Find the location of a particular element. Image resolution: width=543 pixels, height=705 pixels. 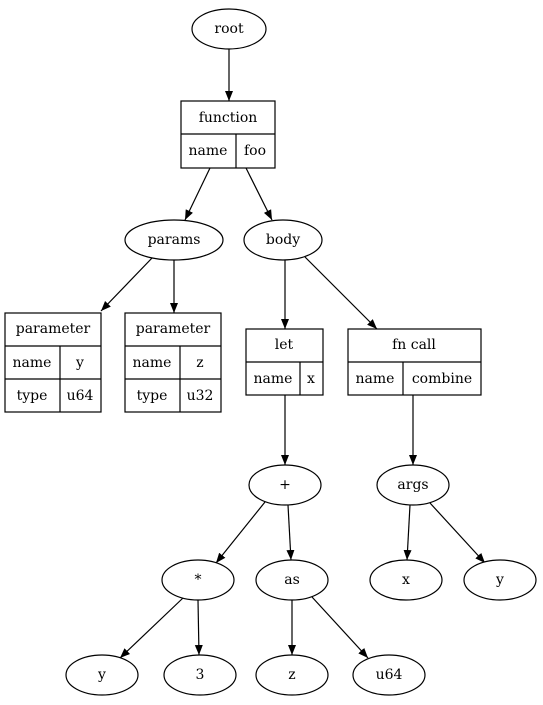

edge-body-fncall is located at coordinates (341, 293).